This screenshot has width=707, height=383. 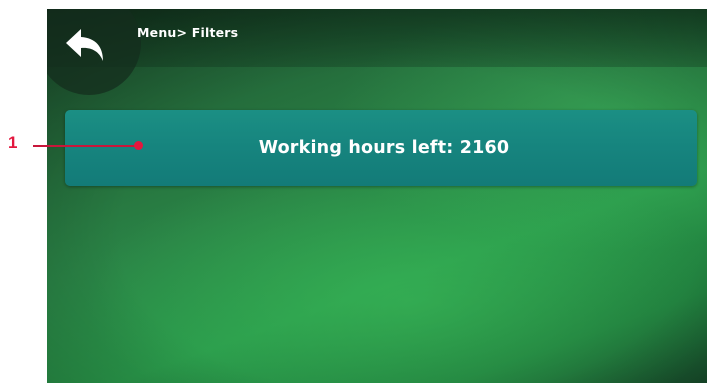 I want to click on callout-number: 1, so click(x=13, y=142).